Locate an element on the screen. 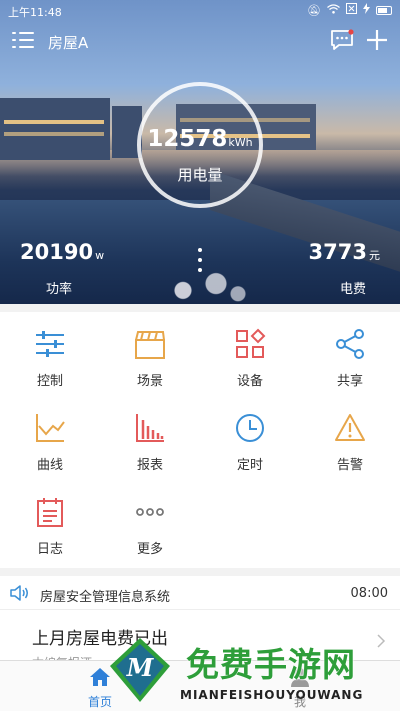  grid-item-alarm: 告警 is located at coordinates (350, 438).